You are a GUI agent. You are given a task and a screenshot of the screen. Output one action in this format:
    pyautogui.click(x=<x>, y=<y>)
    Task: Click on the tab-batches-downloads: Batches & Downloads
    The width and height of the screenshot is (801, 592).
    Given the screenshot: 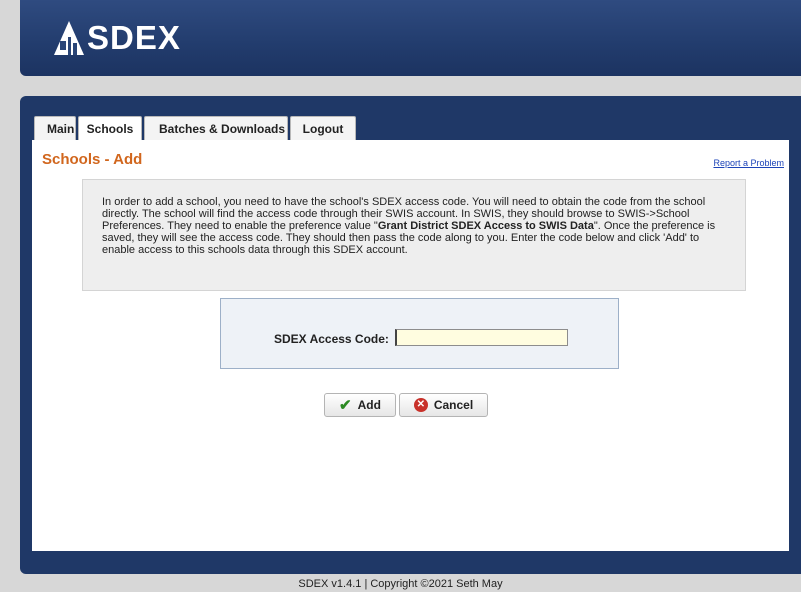 What is the action you would take?
    pyautogui.click(x=216, y=128)
    